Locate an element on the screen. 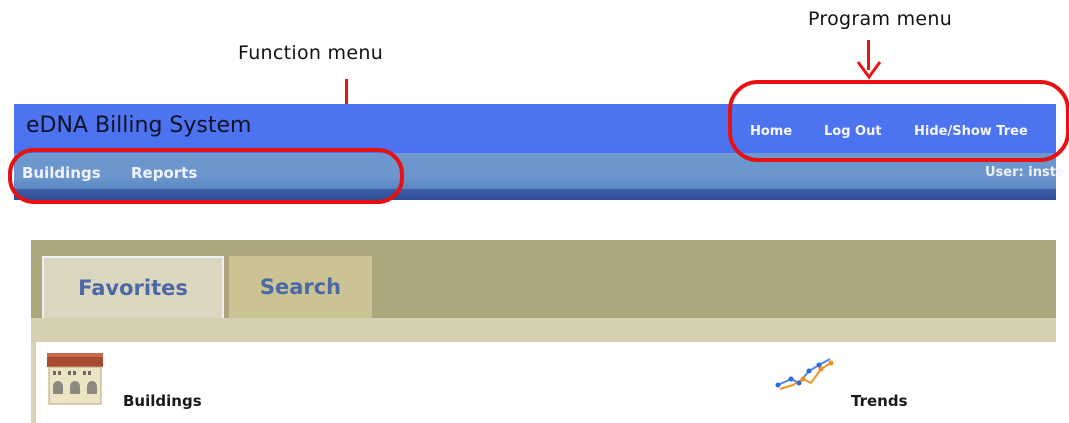 This screenshot has width=1069, height=423. program-menu-highlight is located at coordinates (898, 121).